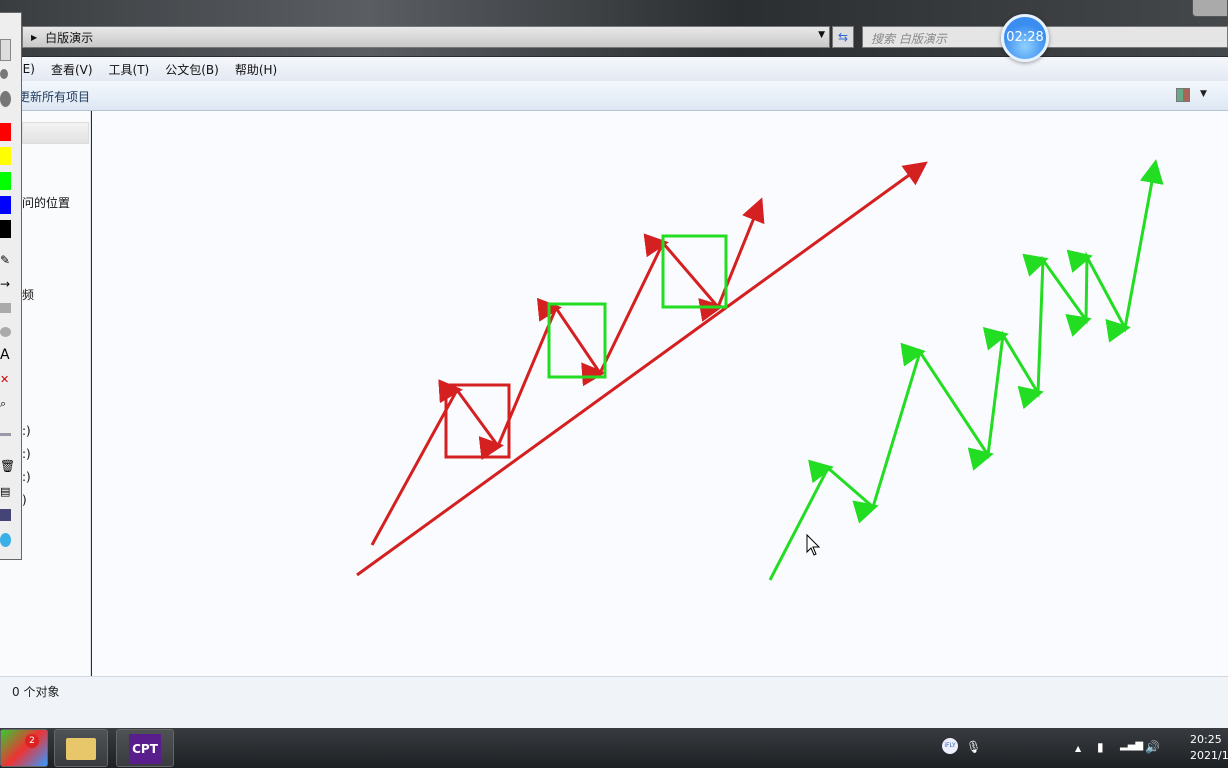  I want to click on line-width-icon, so click(5, 434).